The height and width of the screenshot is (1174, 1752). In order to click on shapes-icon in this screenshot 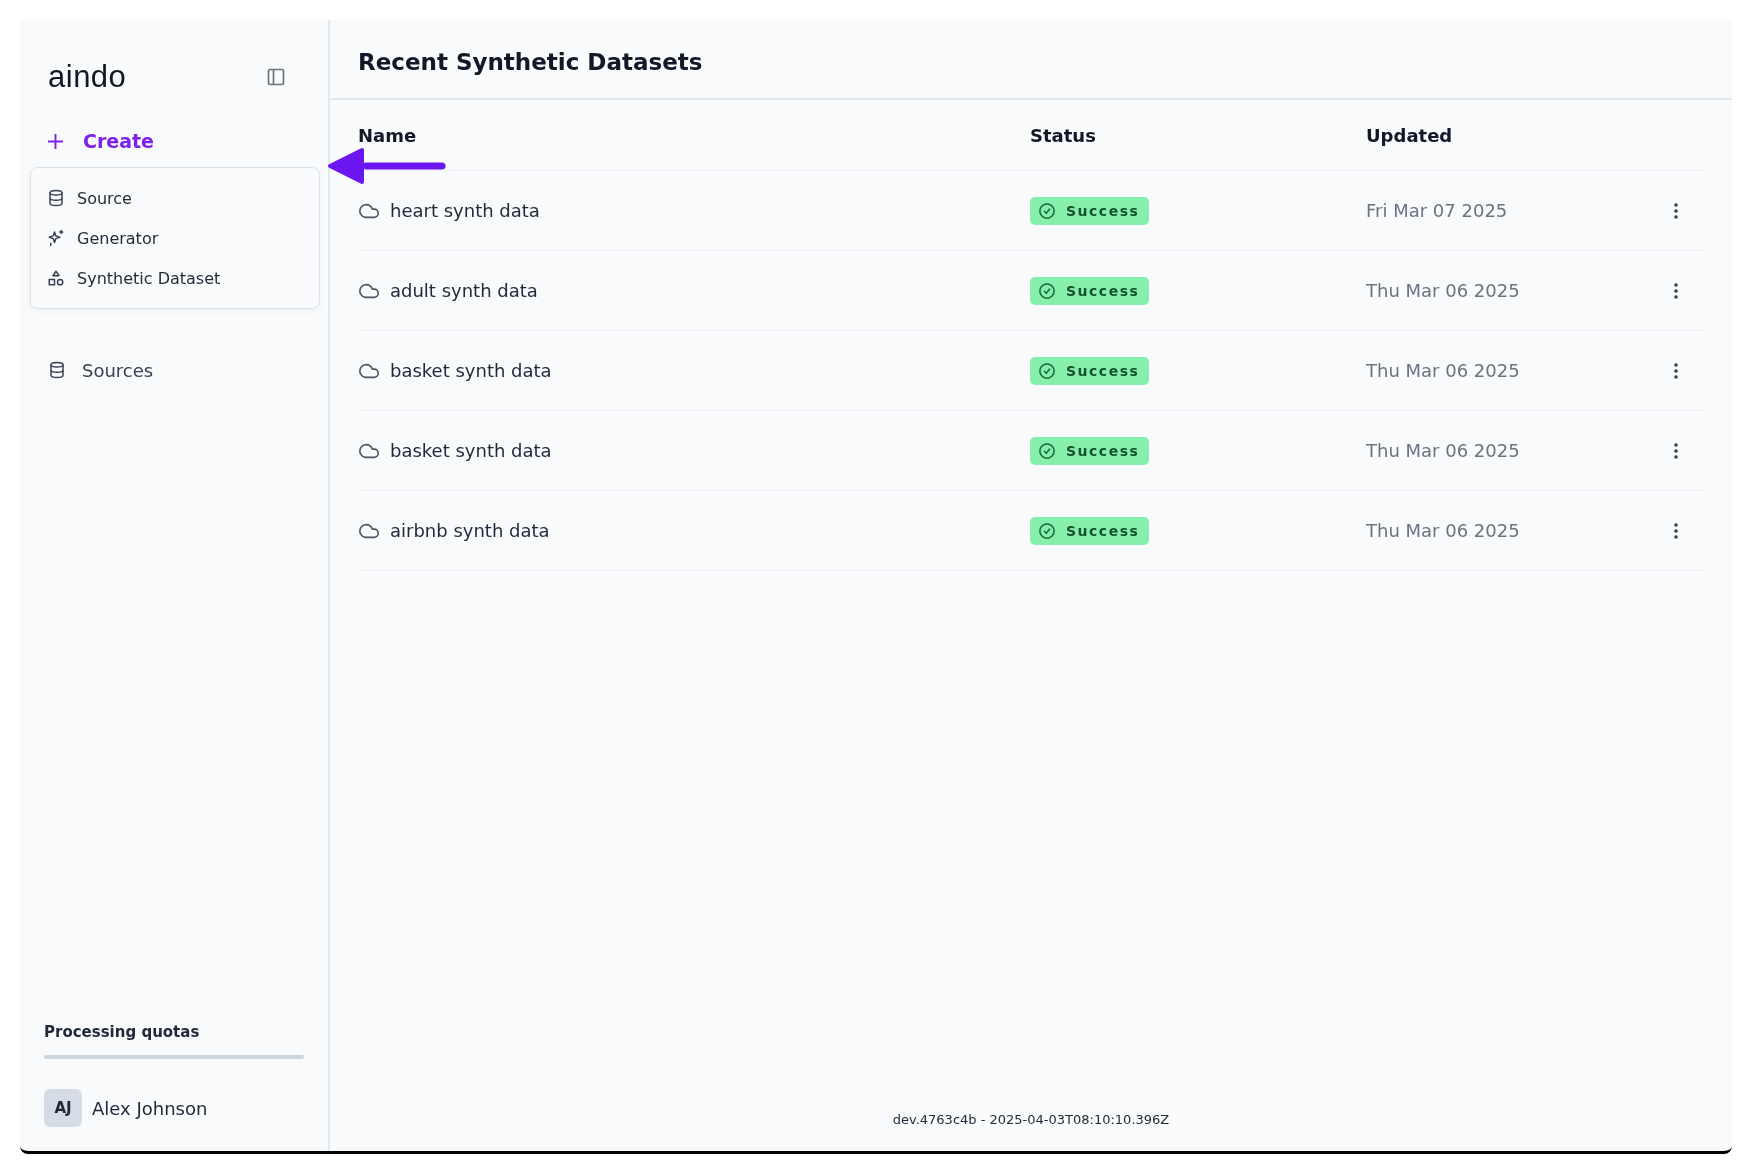, I will do `click(56, 278)`.